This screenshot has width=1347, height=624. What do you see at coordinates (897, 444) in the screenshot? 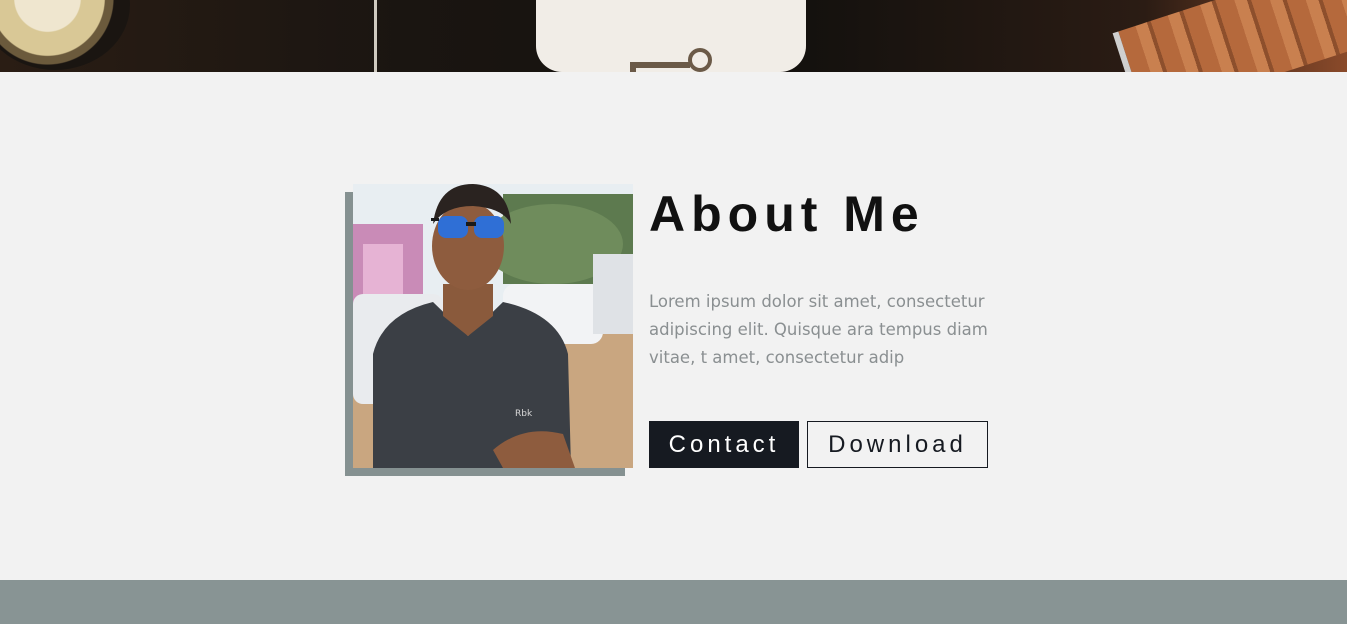
I see `download-button: Download` at bounding box center [897, 444].